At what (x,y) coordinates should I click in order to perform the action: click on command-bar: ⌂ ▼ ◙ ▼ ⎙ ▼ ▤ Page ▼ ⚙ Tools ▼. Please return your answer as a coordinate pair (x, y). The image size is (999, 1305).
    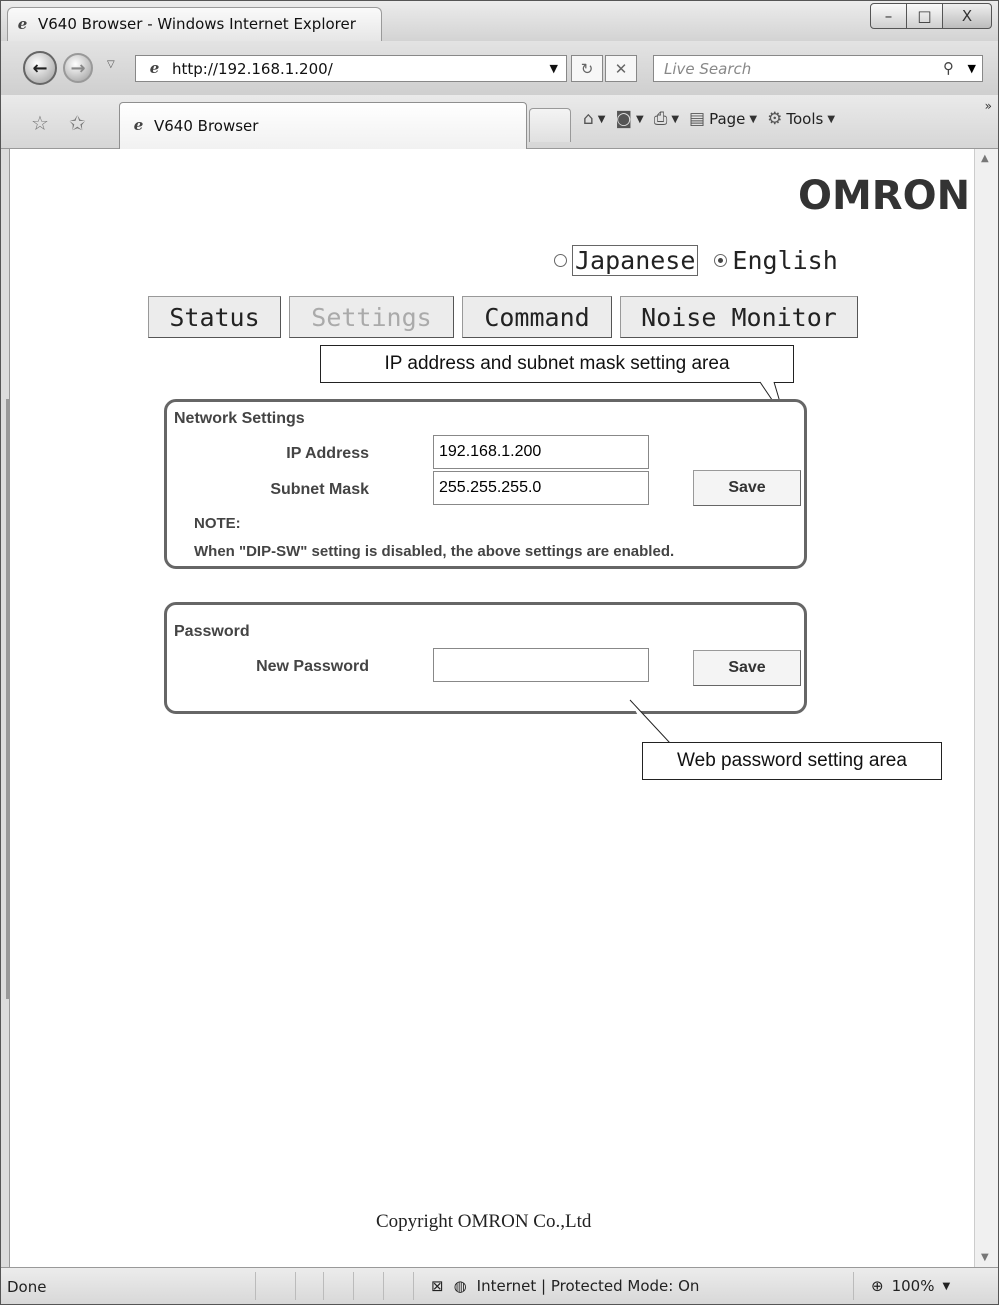
    Looking at the image, I should click on (709, 119).